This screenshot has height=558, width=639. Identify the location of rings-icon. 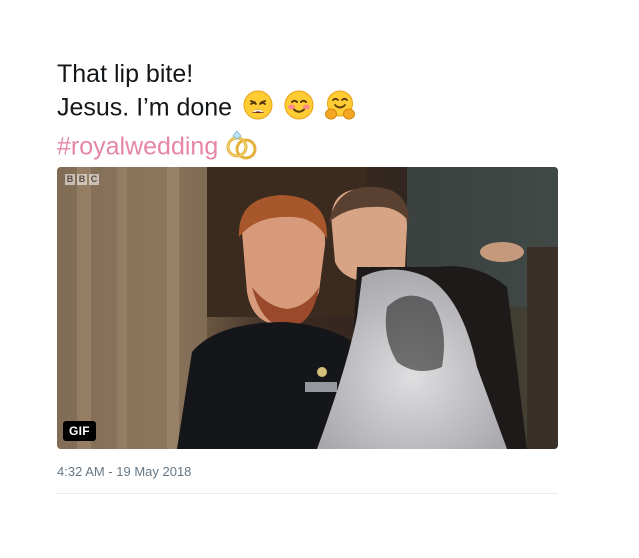
(242, 148).